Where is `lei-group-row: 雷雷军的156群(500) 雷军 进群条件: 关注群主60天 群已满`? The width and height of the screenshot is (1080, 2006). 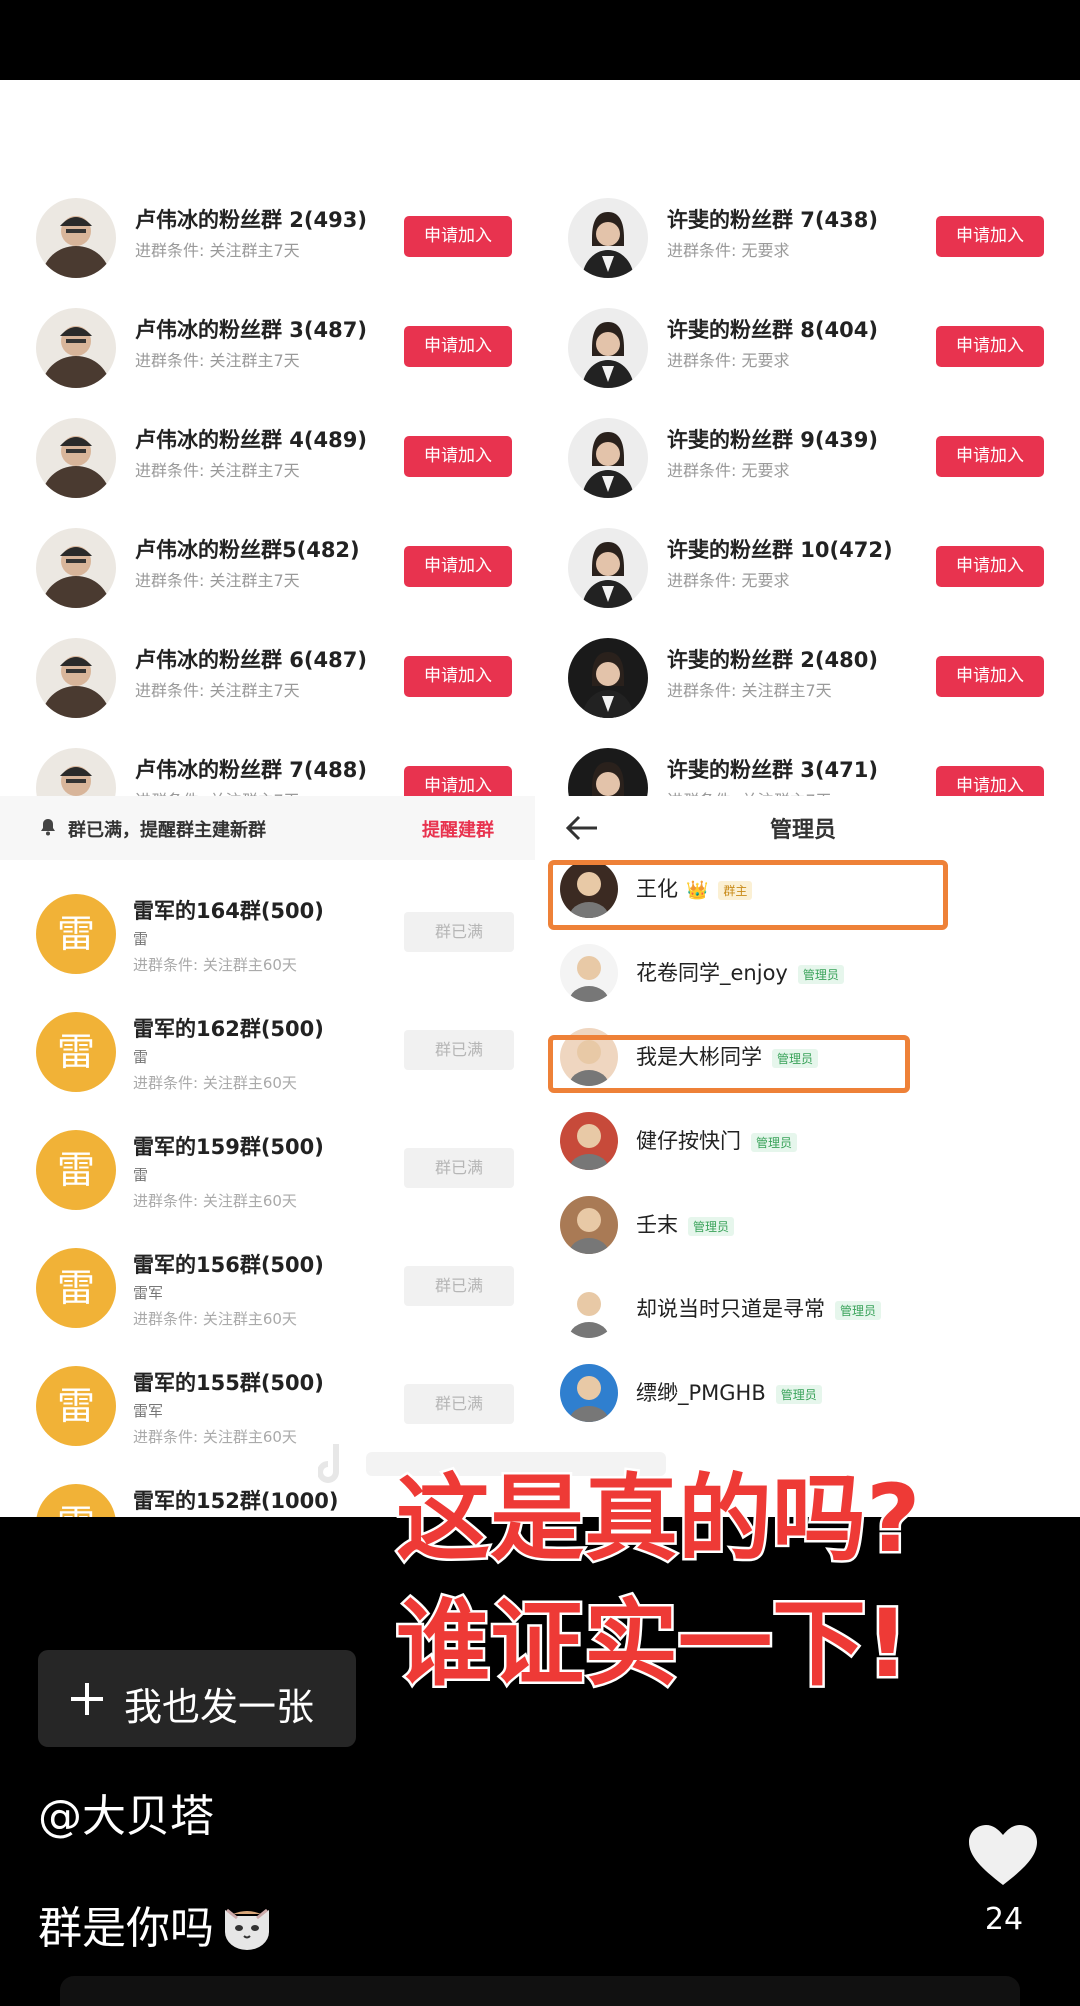
lei-group-row: 雷雷军的156群(500) 雷军 进群条件: 关注群主60天 群已满 is located at coordinates (275, 1295).